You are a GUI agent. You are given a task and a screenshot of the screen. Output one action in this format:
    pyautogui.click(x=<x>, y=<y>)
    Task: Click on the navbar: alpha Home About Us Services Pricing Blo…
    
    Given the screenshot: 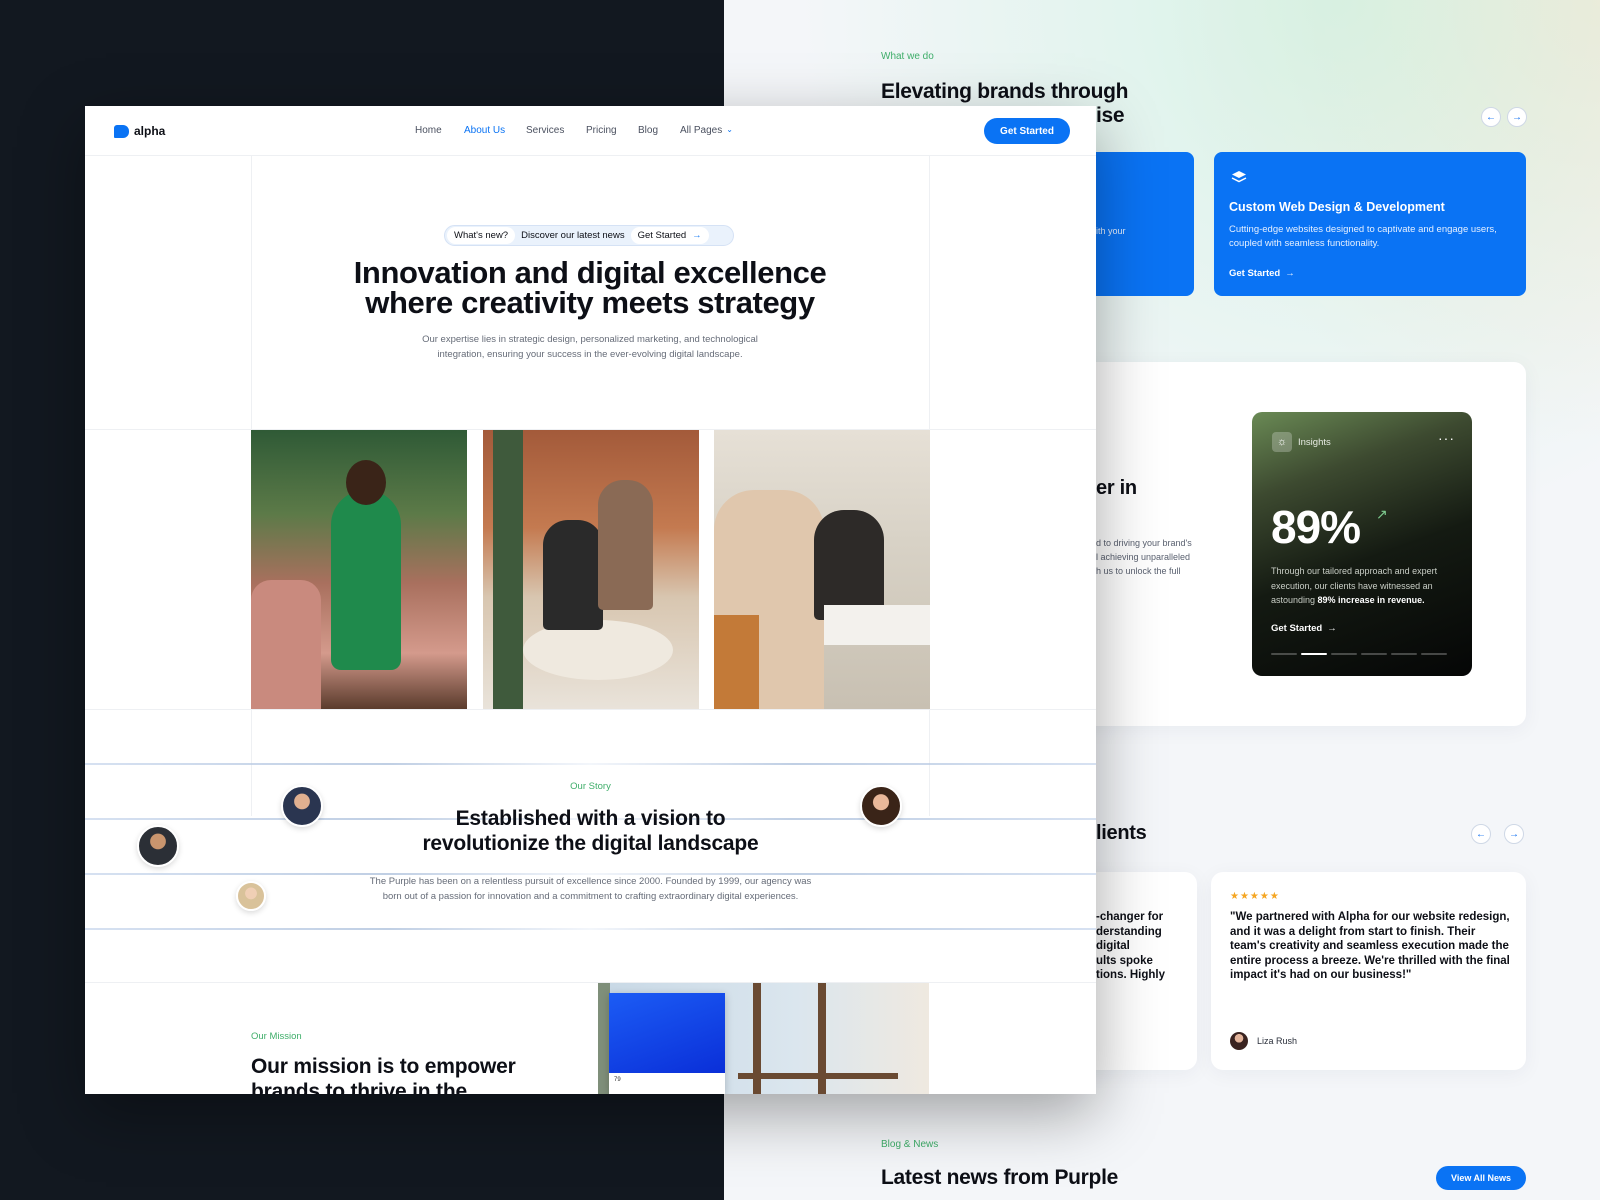 What is the action you would take?
    pyautogui.click(x=590, y=131)
    